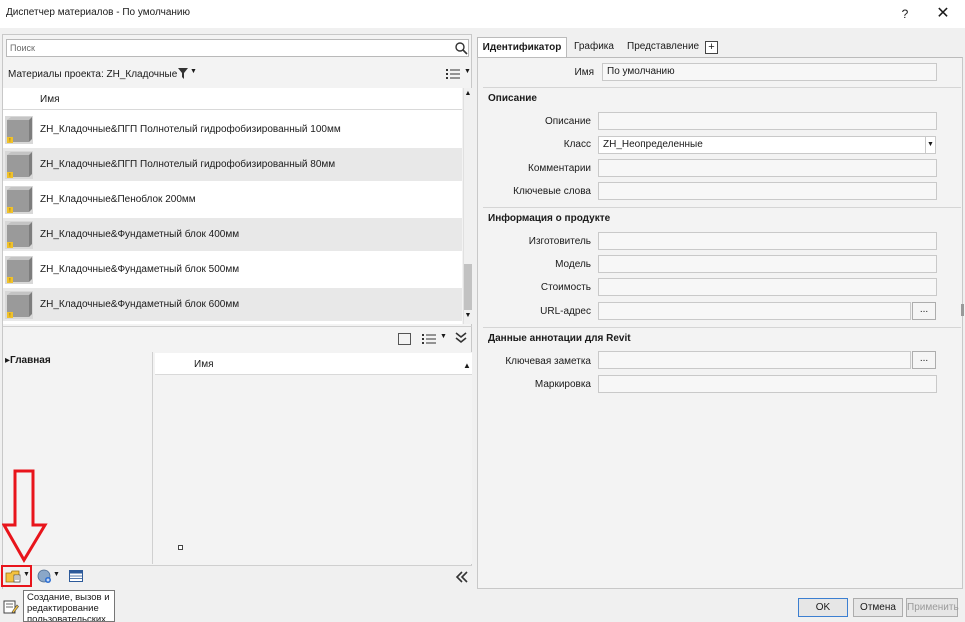  I want to click on material-list-header, so click(232, 99).